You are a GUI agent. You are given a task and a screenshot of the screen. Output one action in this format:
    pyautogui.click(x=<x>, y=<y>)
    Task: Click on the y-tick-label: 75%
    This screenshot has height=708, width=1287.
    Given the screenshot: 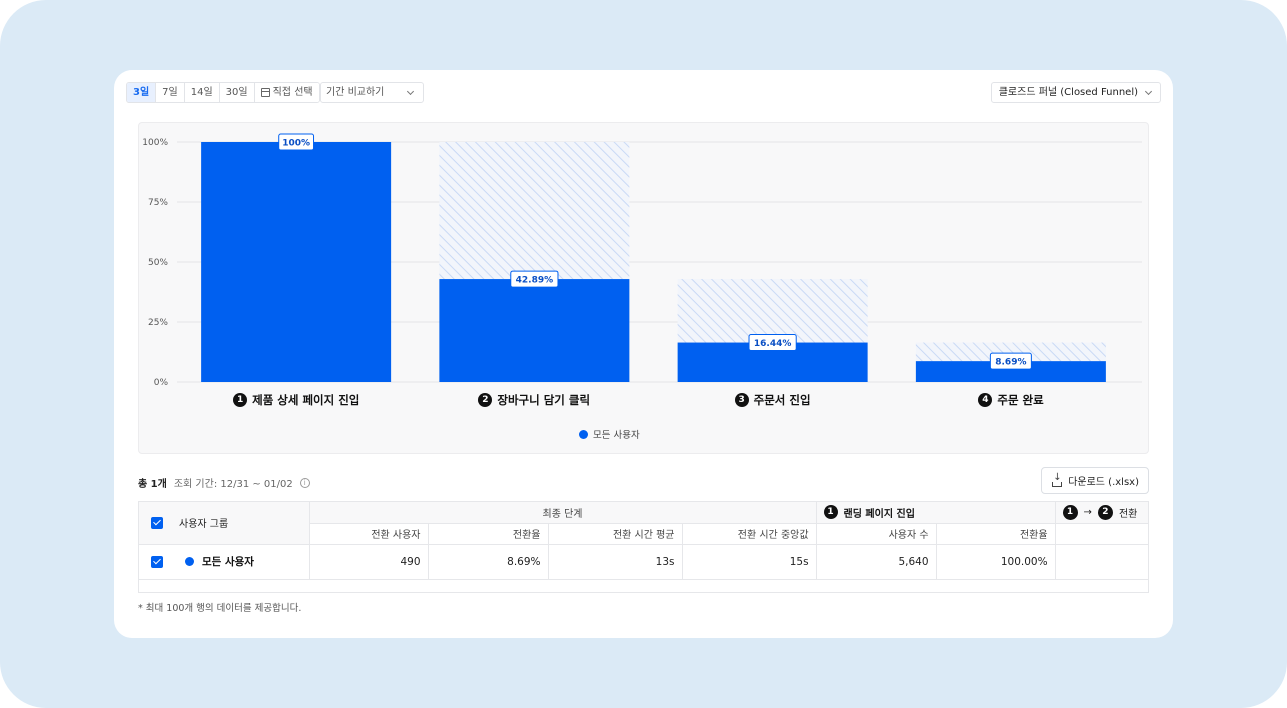 What is the action you would take?
    pyautogui.click(x=158, y=203)
    